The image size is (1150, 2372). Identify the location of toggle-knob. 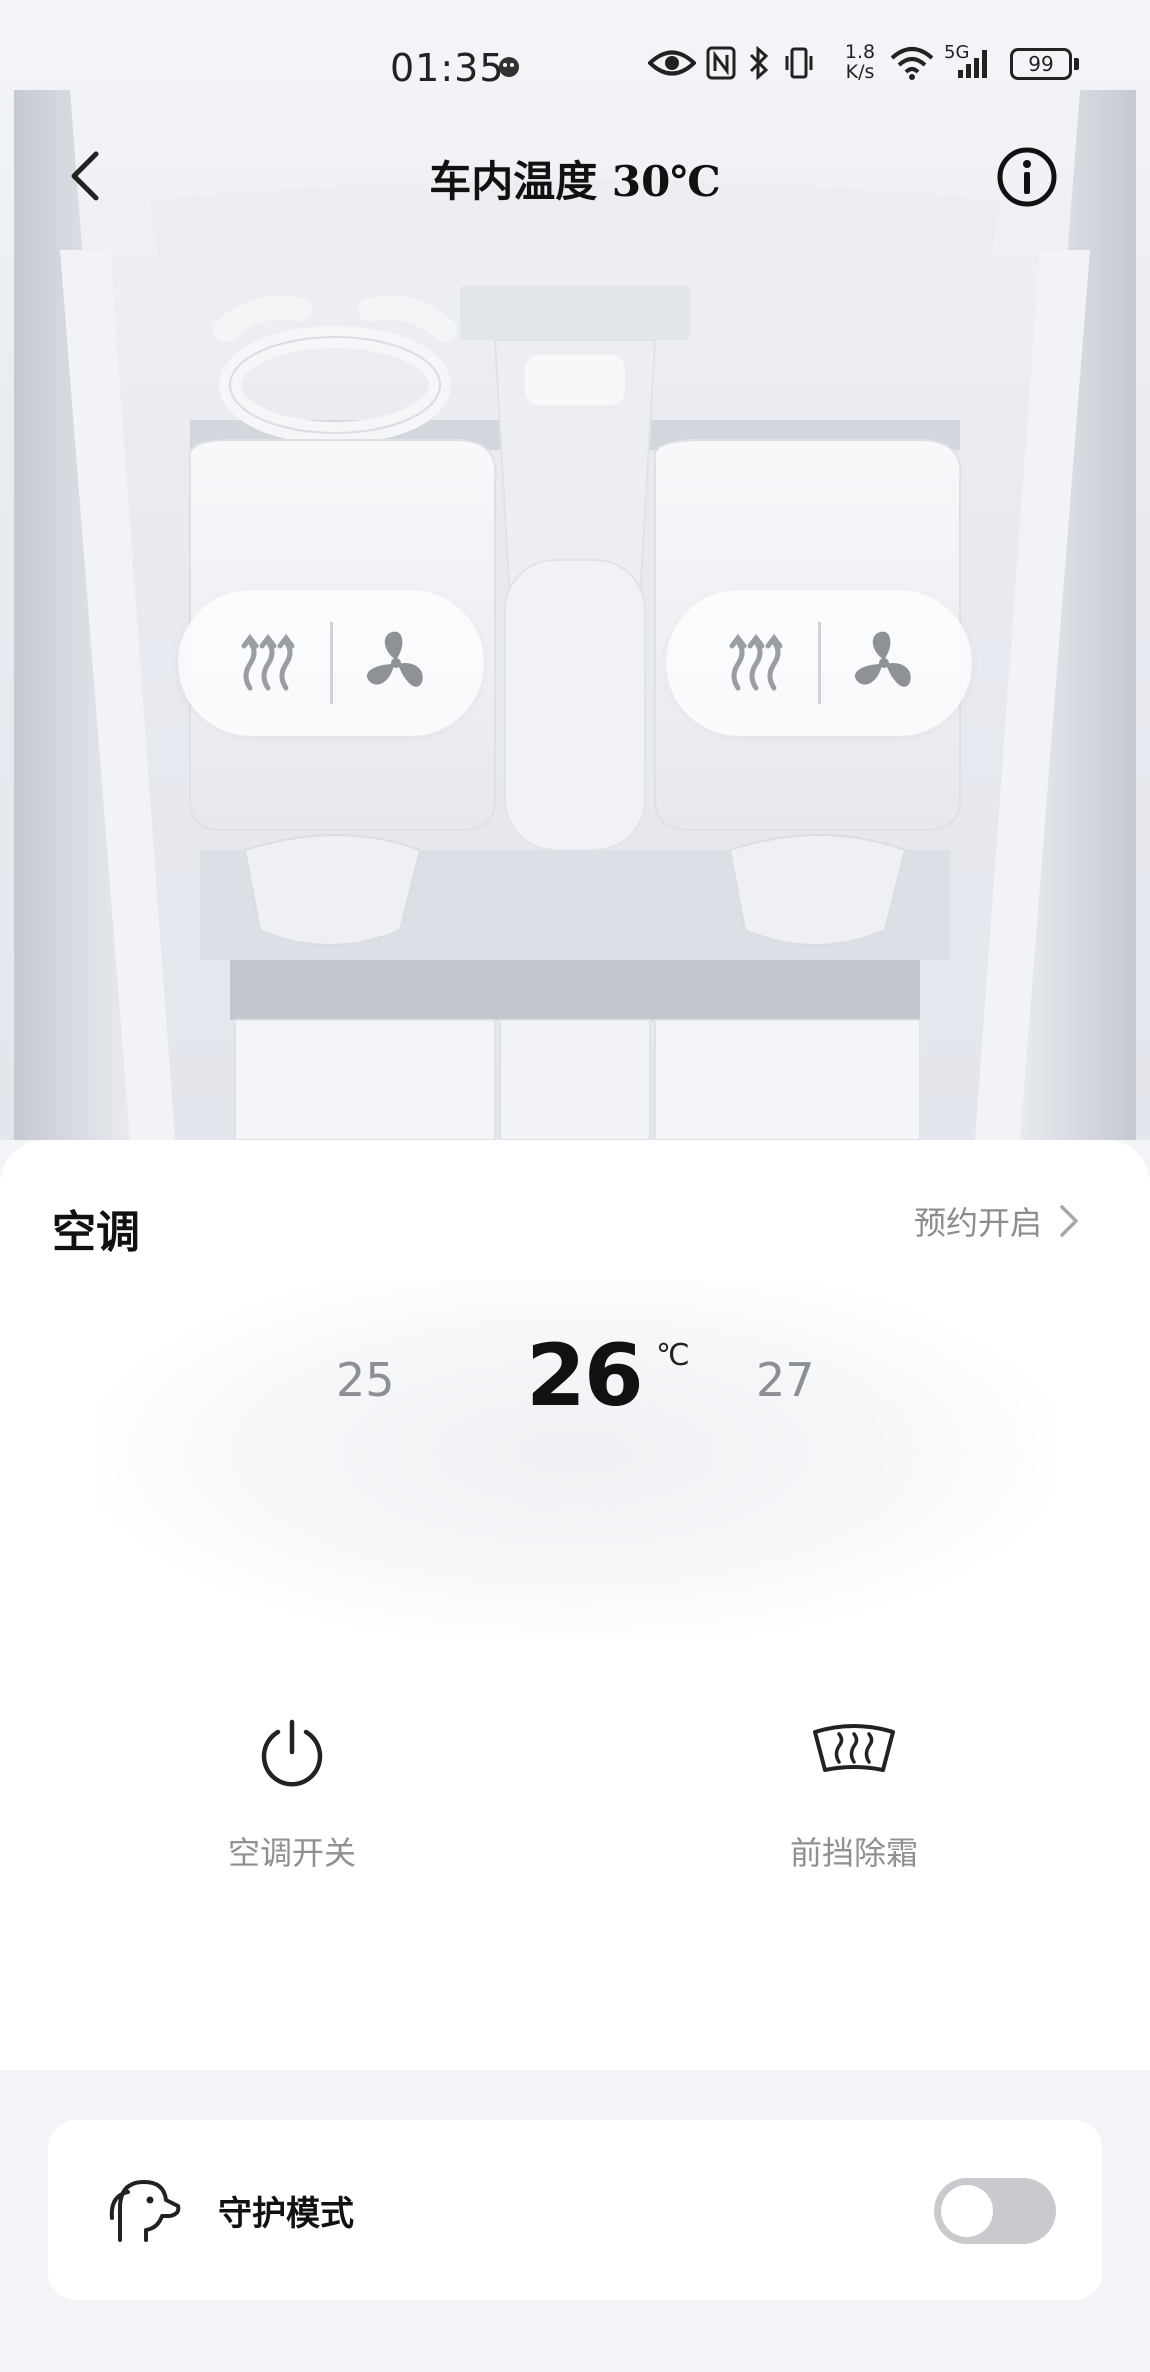
(967, 2211).